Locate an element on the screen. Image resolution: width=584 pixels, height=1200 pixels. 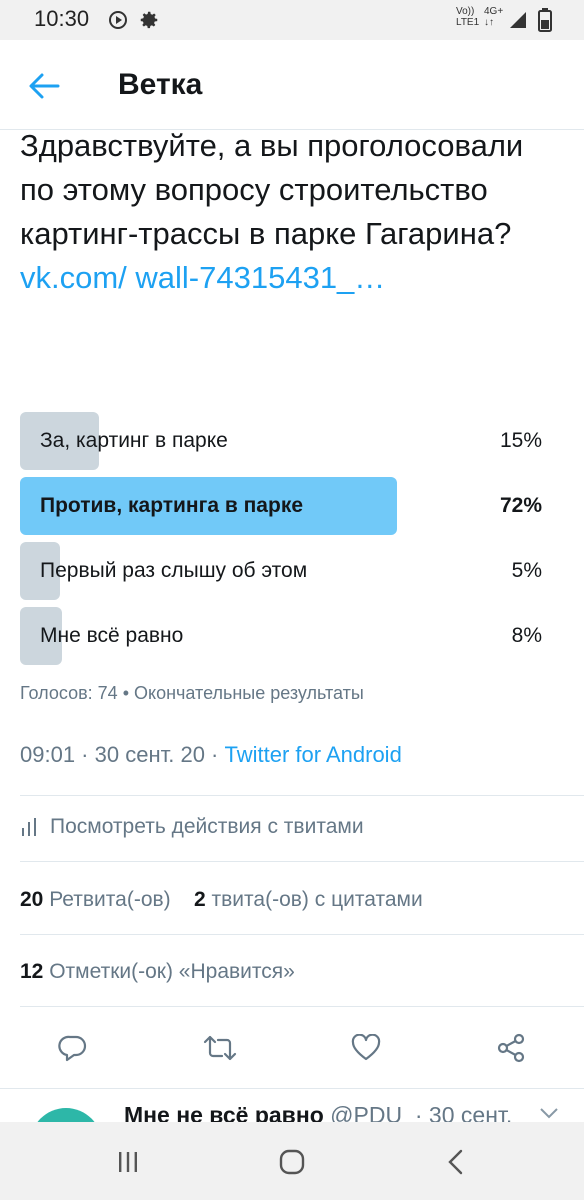
retweets-link: 20 Ретвита(-ов) is located at coordinates (95, 899).